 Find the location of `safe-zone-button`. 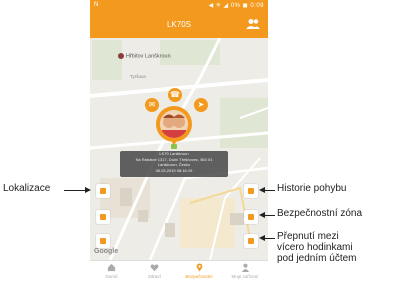

safe-zone-button is located at coordinates (251, 217).